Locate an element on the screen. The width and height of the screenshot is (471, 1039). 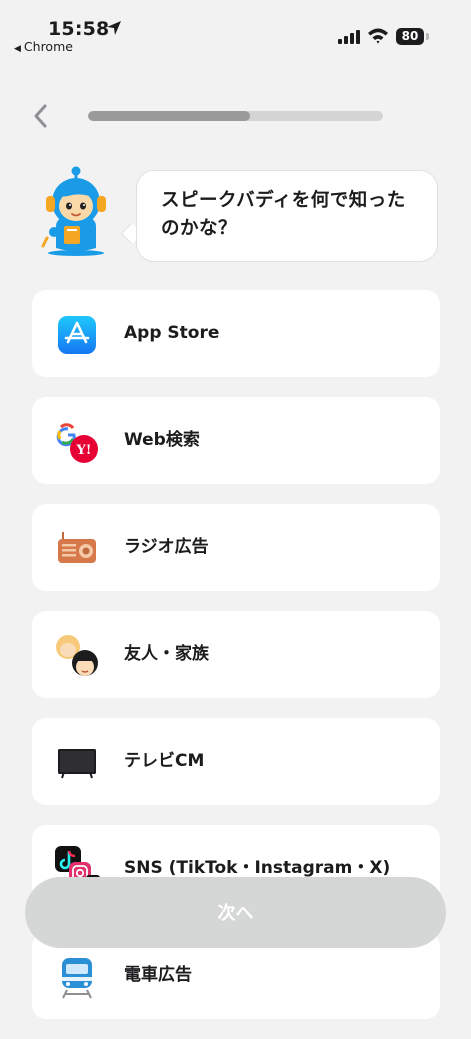
option-label: 友人・家族 is located at coordinates (166, 654).